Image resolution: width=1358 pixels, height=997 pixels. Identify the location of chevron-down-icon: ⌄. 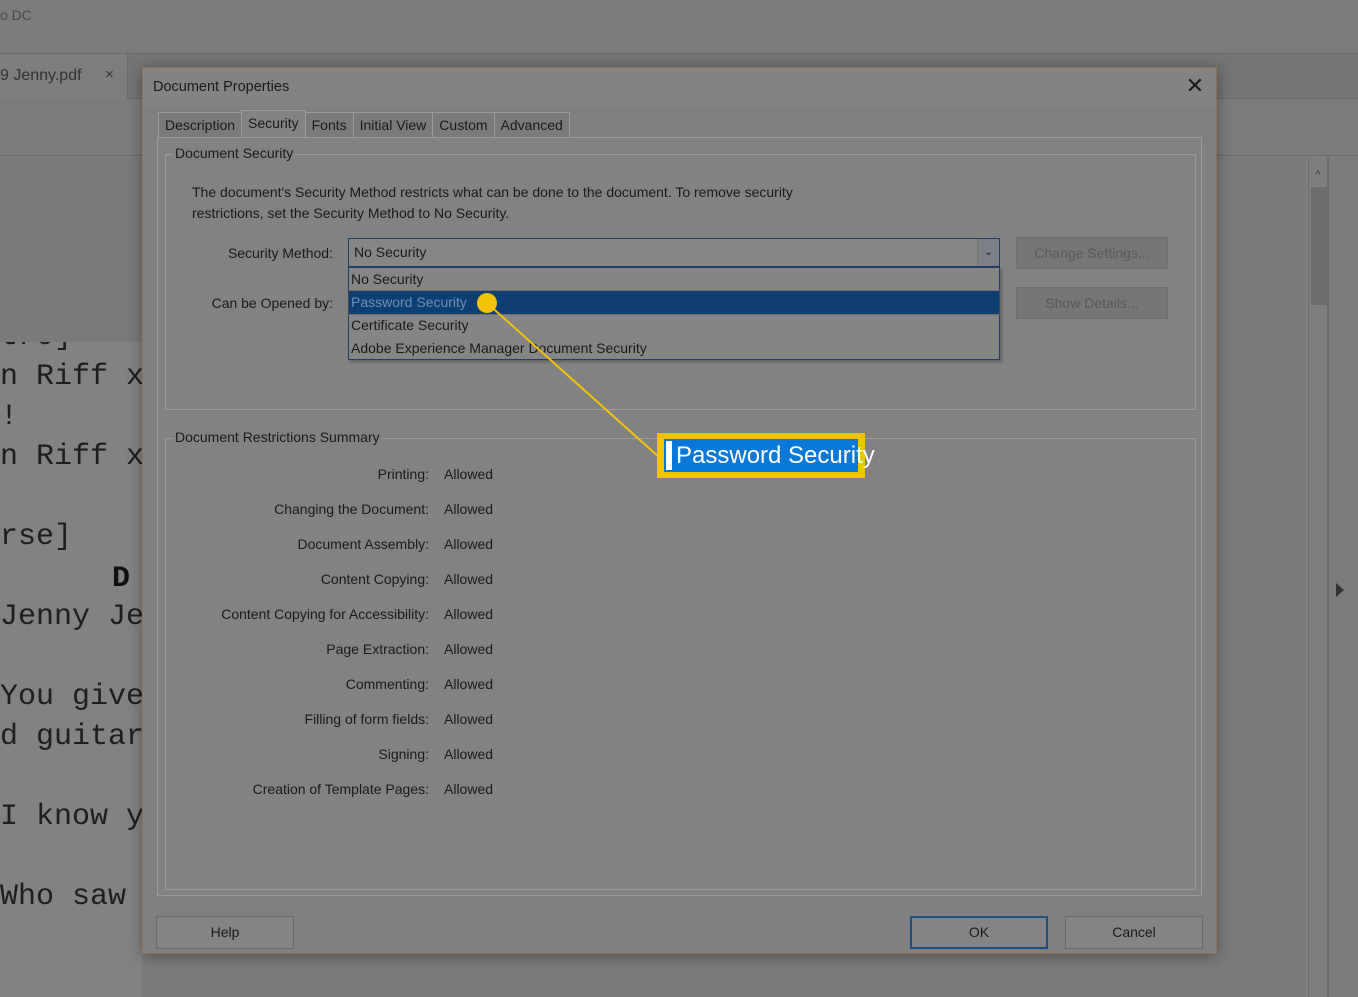
(988, 252).